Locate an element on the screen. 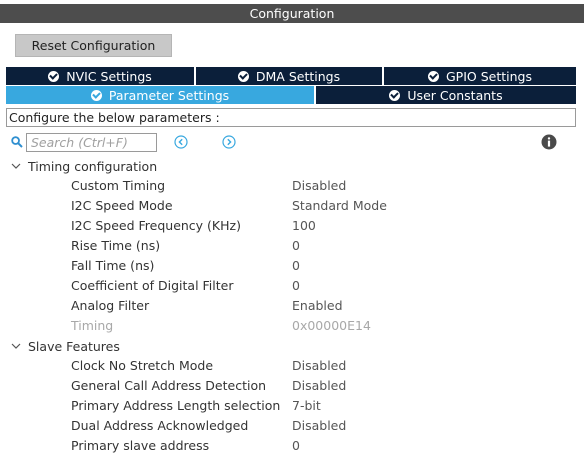  param-name: Coefficient of Digital Filter is located at coordinates (152, 285).